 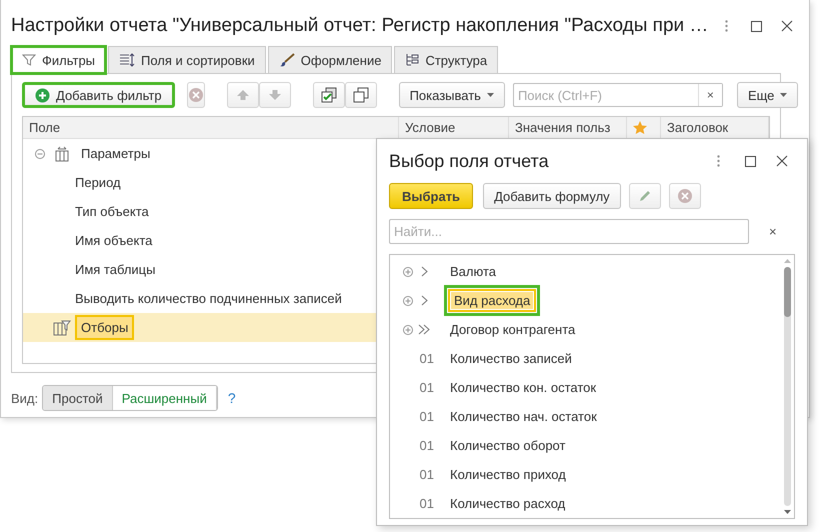 I want to click on field-name: Период, so click(x=98, y=183).